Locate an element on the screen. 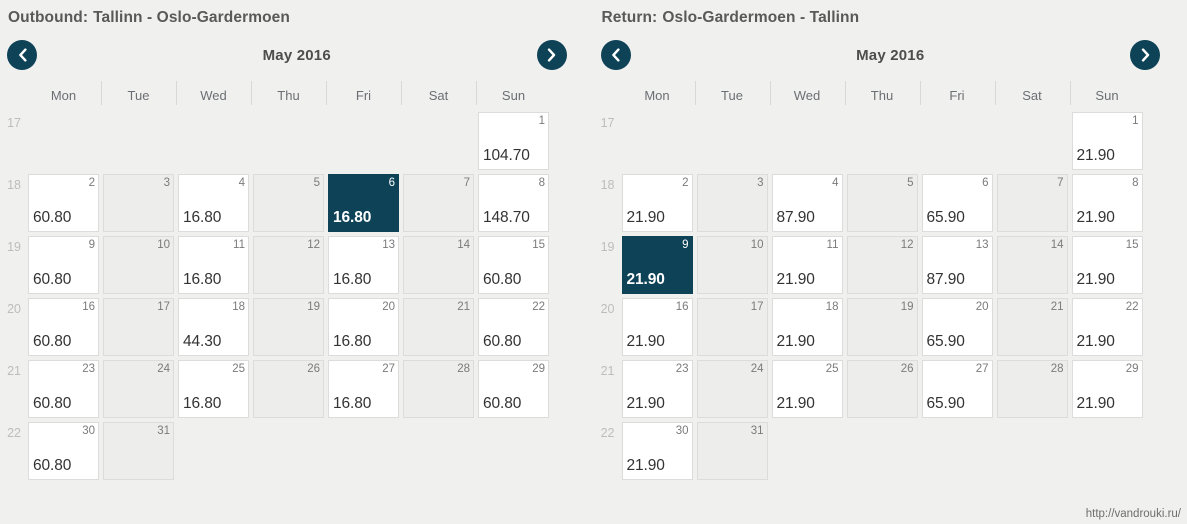 The image size is (1187, 524). week-row: 19 9 60.80 10 11 16.80 12 13 16.80 14 15 60.80 is located at coordinates (297, 267).